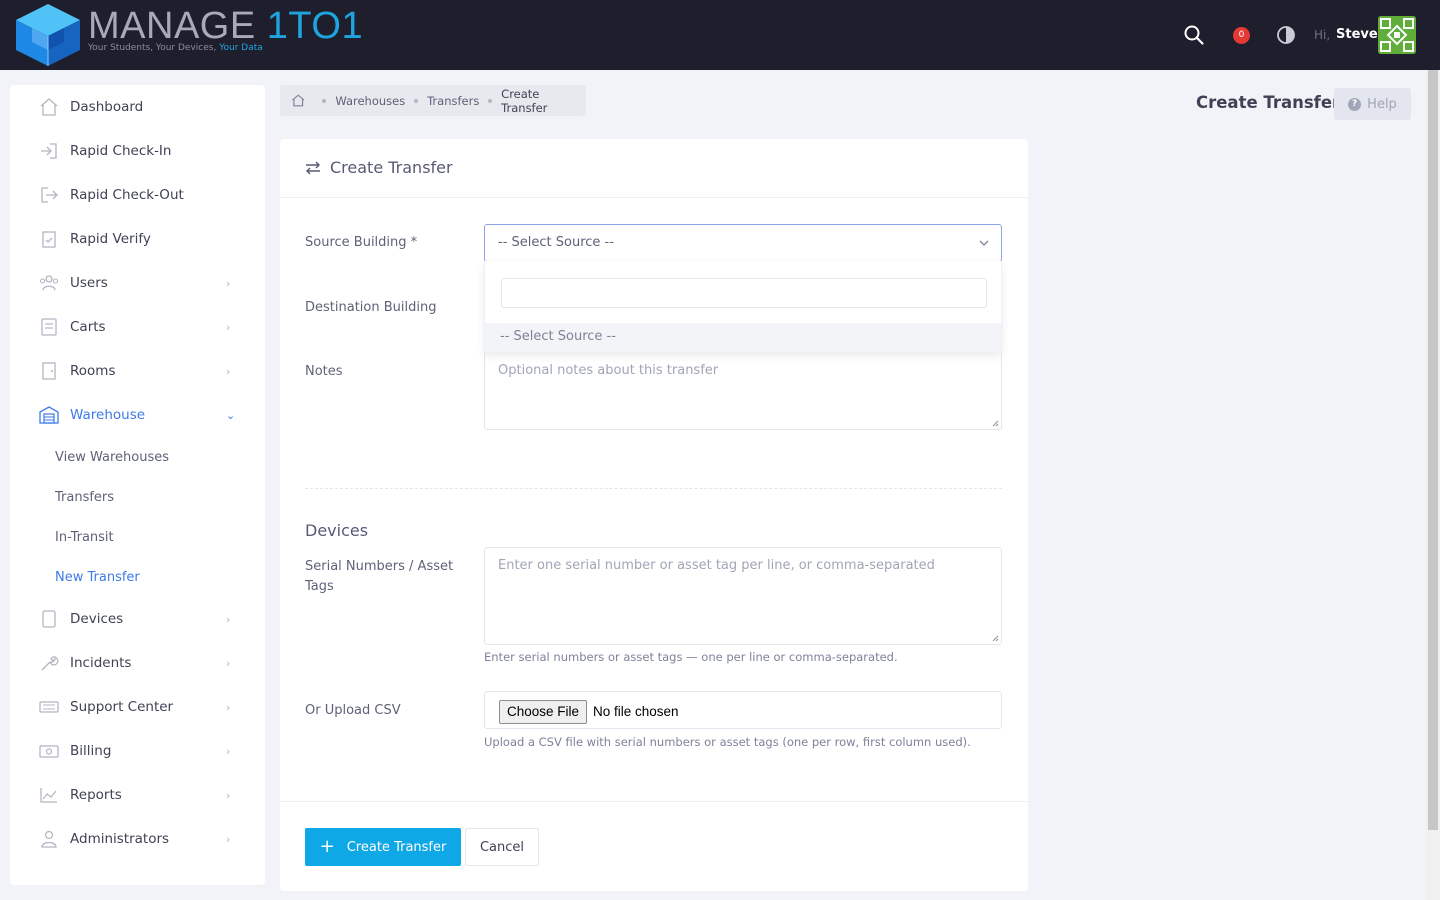  Describe the element at coordinates (743, 391) in the screenshot. I see `notes-textarea: Optional notes about this transfer` at that location.